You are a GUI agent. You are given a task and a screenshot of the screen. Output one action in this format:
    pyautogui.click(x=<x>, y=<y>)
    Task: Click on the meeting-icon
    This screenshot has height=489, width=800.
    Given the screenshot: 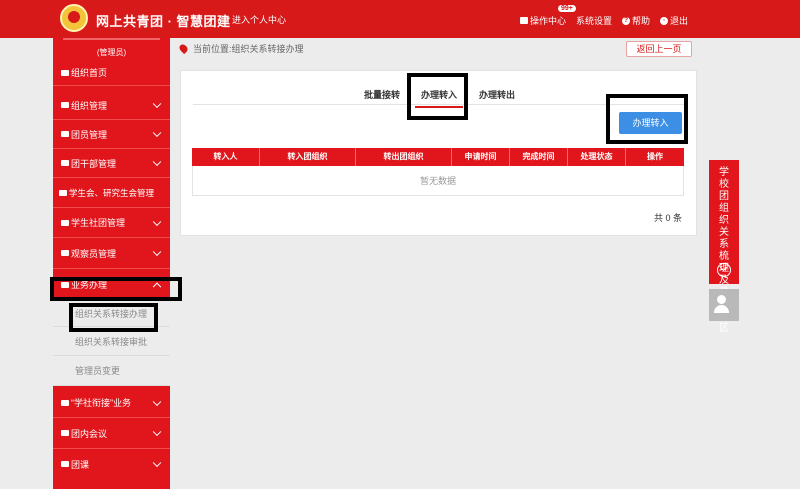 What is the action you would take?
    pyautogui.click(x=65, y=433)
    